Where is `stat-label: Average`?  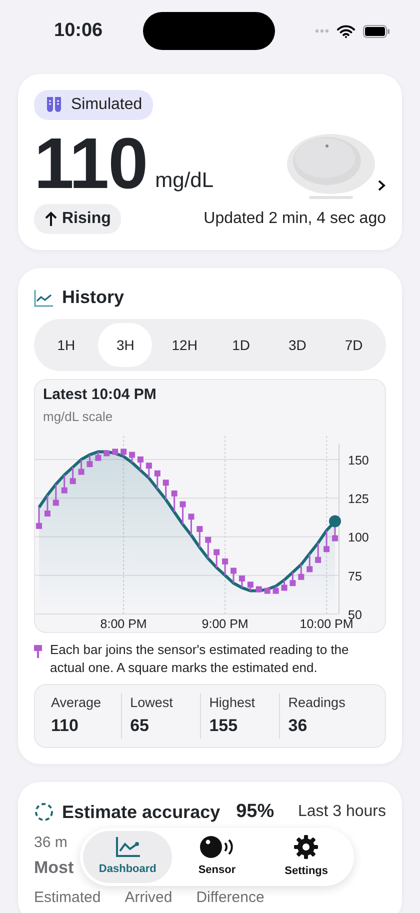
stat-label: Average is located at coordinates (76, 703).